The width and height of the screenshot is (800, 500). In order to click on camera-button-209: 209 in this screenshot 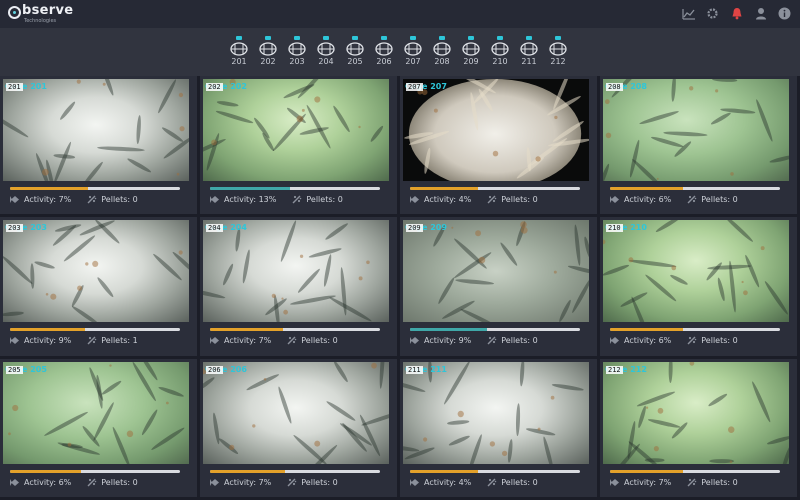, I will do `click(471, 51)`.